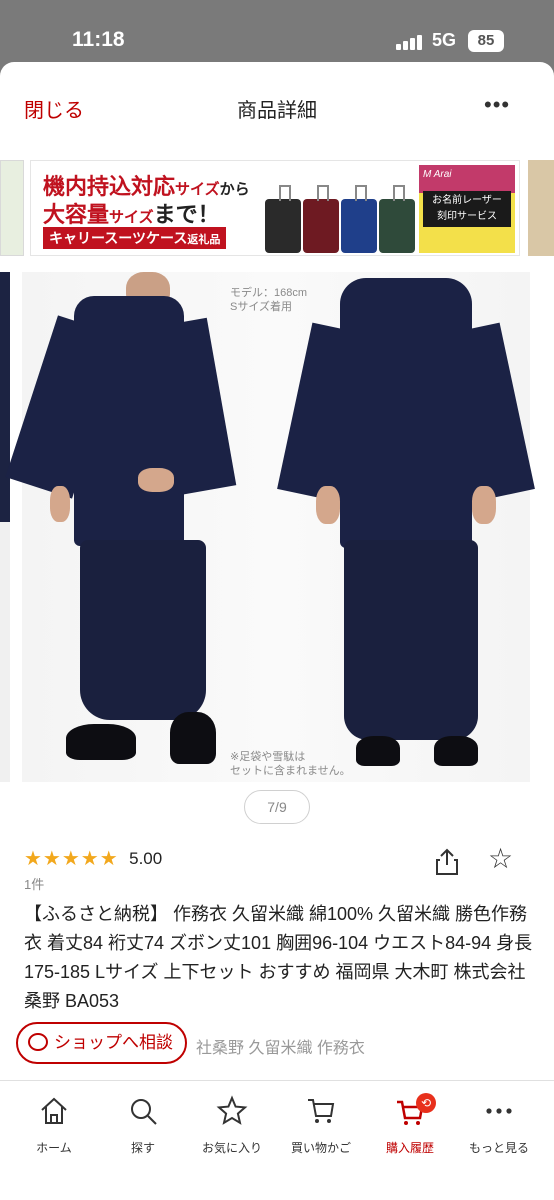 Image resolution: width=554 pixels, height=1200 pixels. I want to click on history-badge-icon: ⟲, so click(426, 1103).